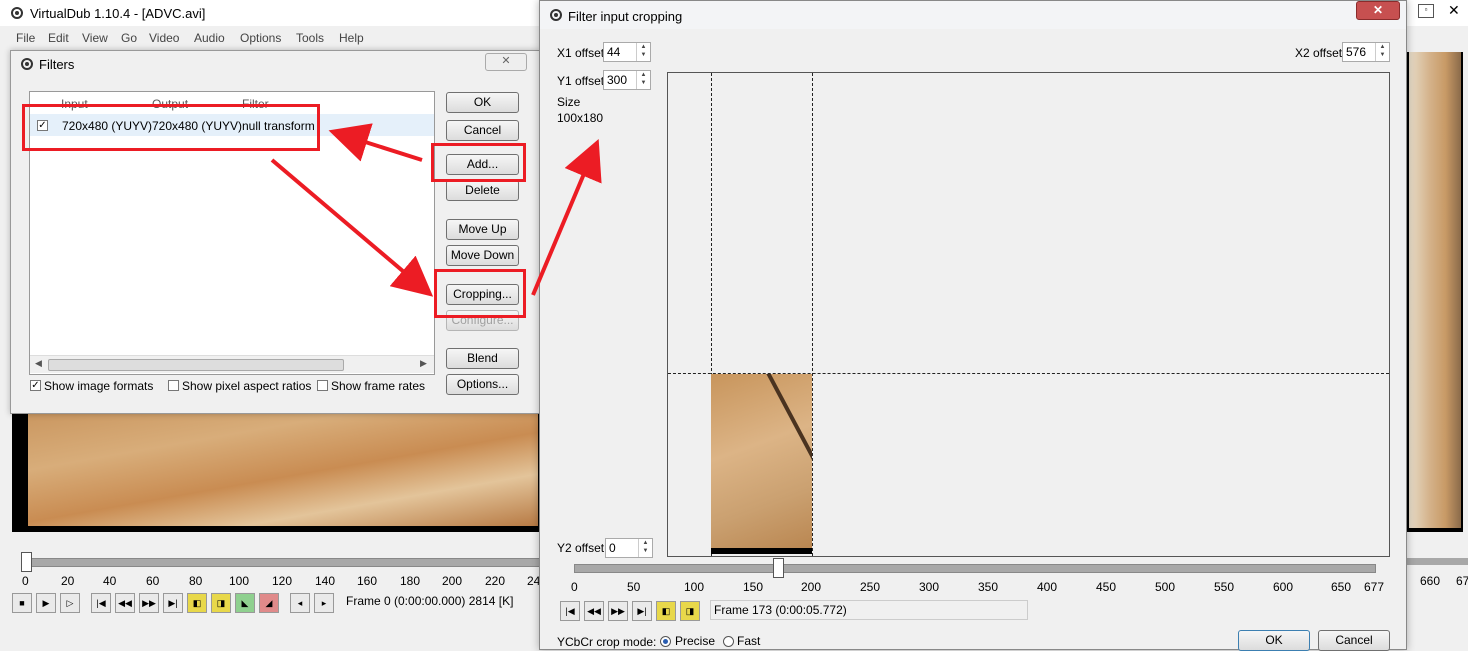 The width and height of the screenshot is (1468, 651). Describe the element at coordinates (352, 227) in the screenshot. I see `arrow-row-to-cropping` at that location.